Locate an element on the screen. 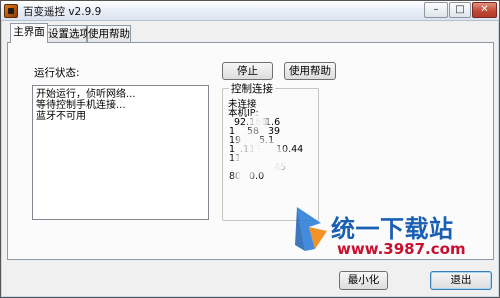 The height and width of the screenshot is (298, 500). ip-fragment: 0.0 is located at coordinates (257, 176).